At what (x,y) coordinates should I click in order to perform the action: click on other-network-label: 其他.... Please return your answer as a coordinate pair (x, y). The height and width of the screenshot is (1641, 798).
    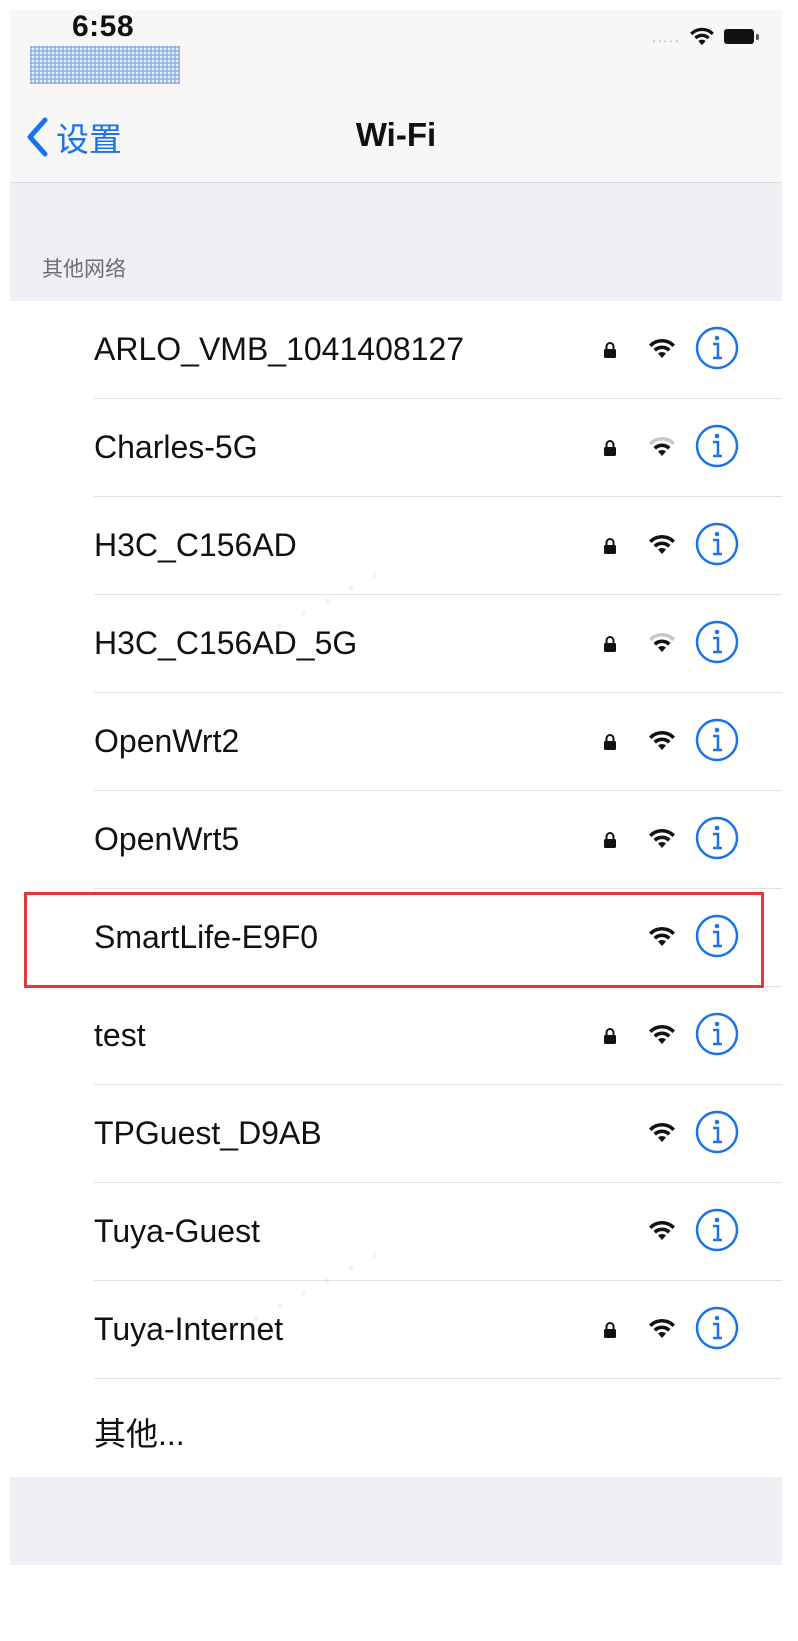
    Looking at the image, I should click on (139, 1434).